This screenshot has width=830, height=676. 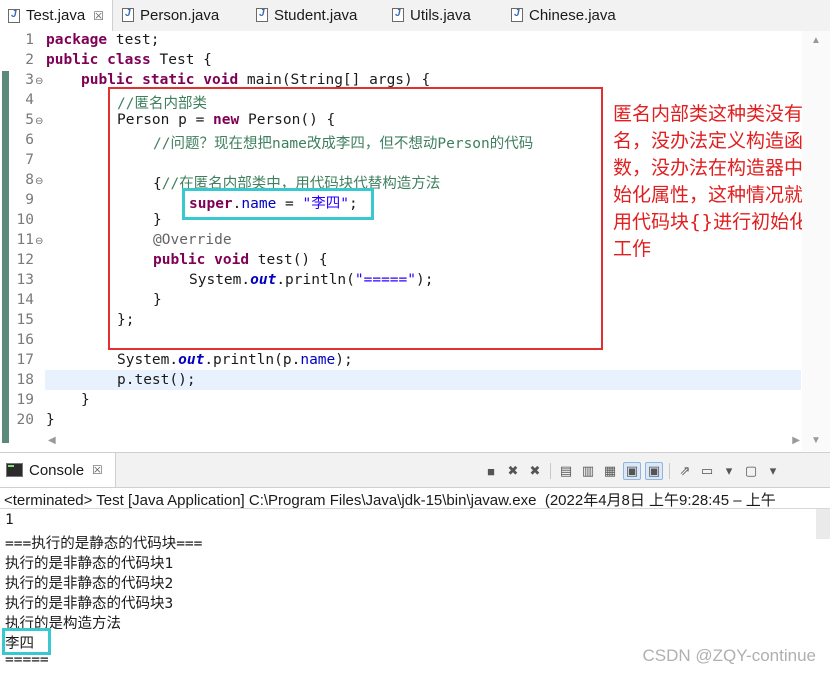 What do you see at coordinates (9, 520) in the screenshot?
I see `output-line: 1` at bounding box center [9, 520].